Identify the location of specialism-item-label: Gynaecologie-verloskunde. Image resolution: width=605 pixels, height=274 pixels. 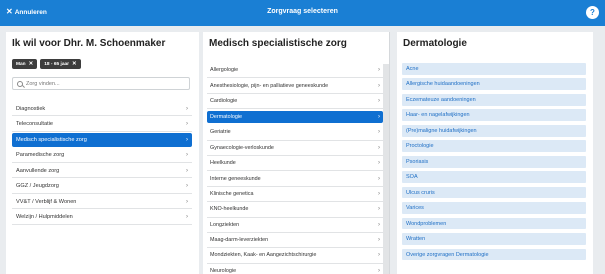
(242, 147).